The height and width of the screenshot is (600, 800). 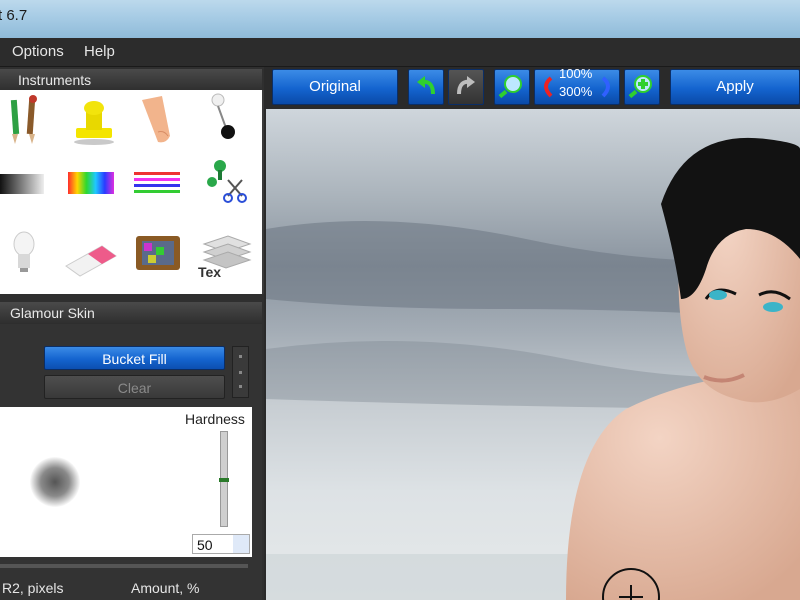 What do you see at coordinates (30, 120) in the screenshot?
I see `pencils-icon` at bounding box center [30, 120].